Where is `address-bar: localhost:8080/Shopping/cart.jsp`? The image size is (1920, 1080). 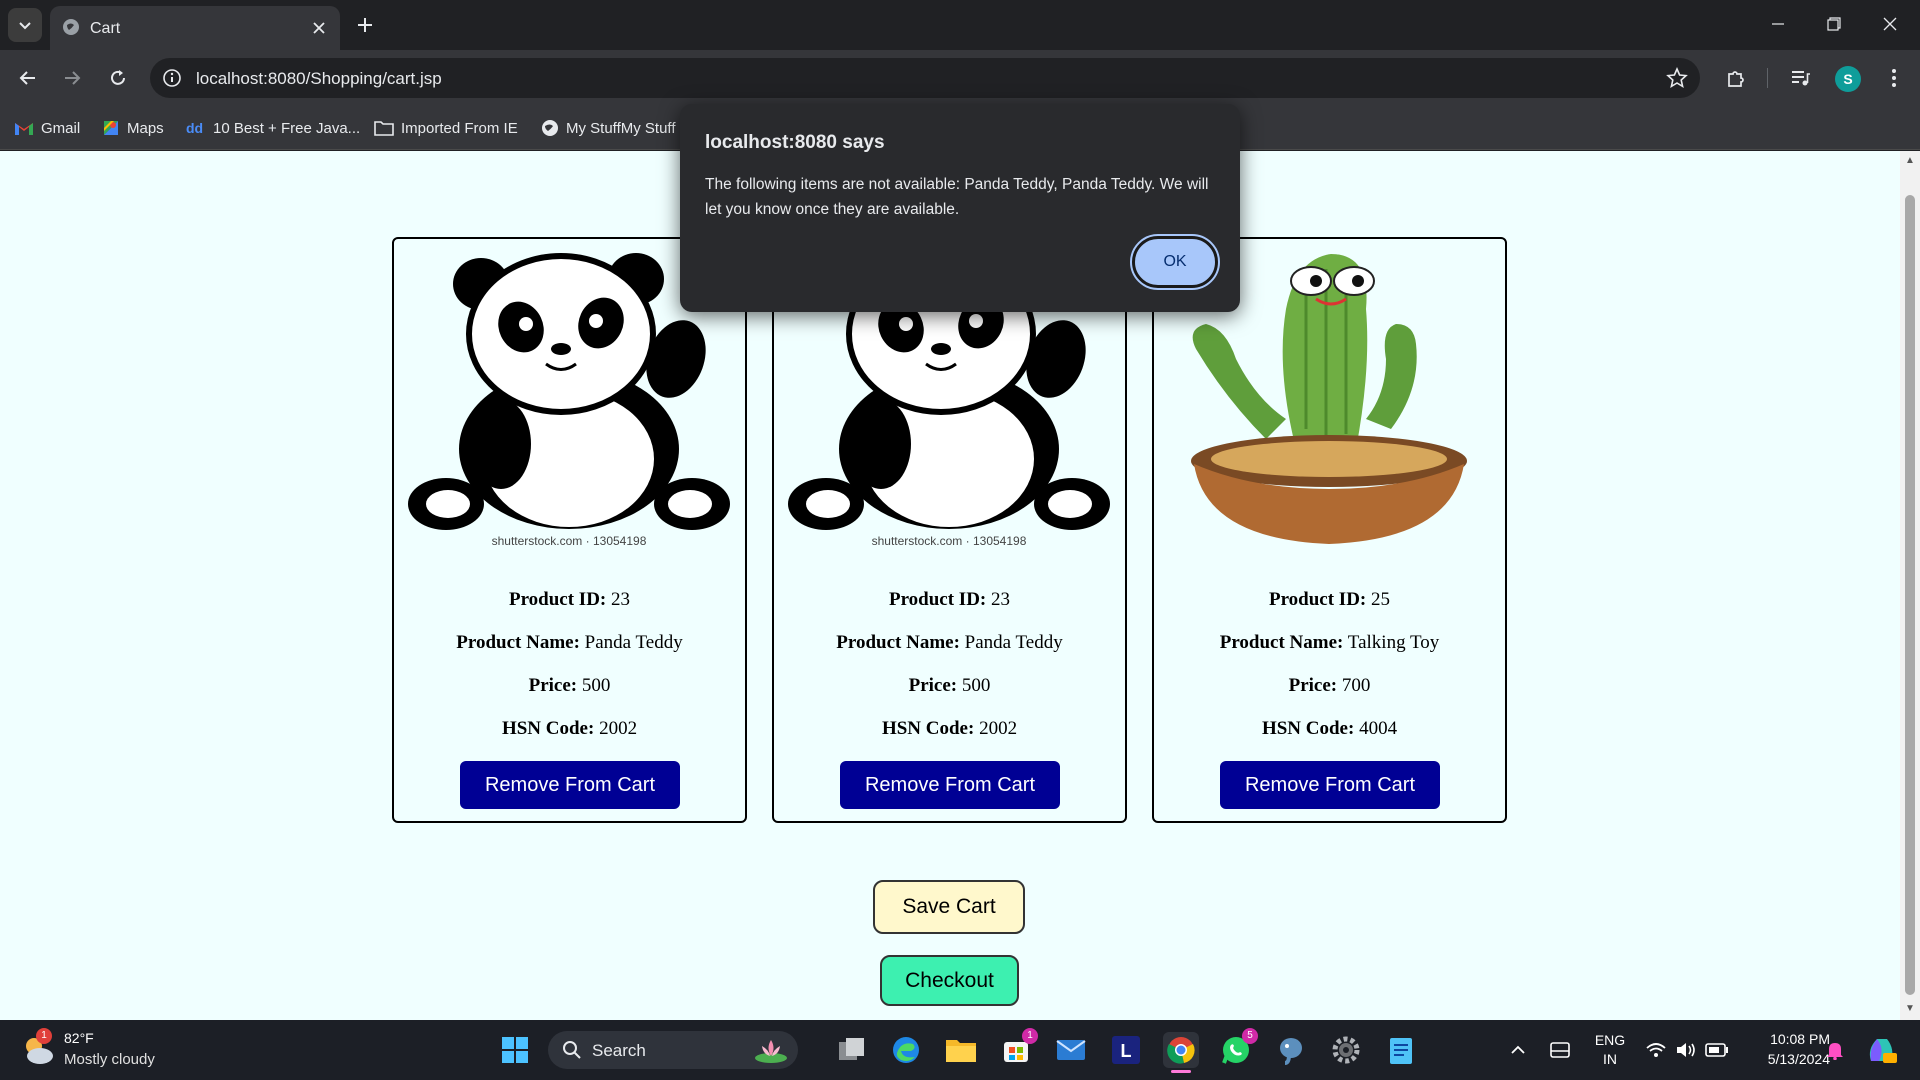
address-bar: localhost:8080/Shopping/cart.jsp is located at coordinates (925, 78).